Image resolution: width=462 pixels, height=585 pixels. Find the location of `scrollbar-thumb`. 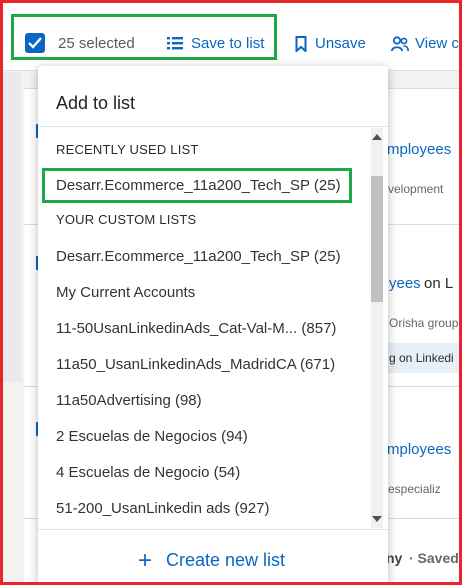

scrollbar-thumb is located at coordinates (377, 239).